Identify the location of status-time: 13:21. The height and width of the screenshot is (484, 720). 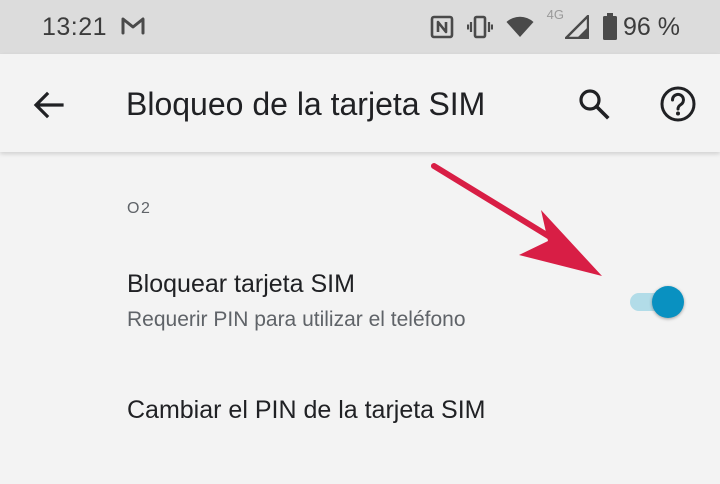
(75, 27).